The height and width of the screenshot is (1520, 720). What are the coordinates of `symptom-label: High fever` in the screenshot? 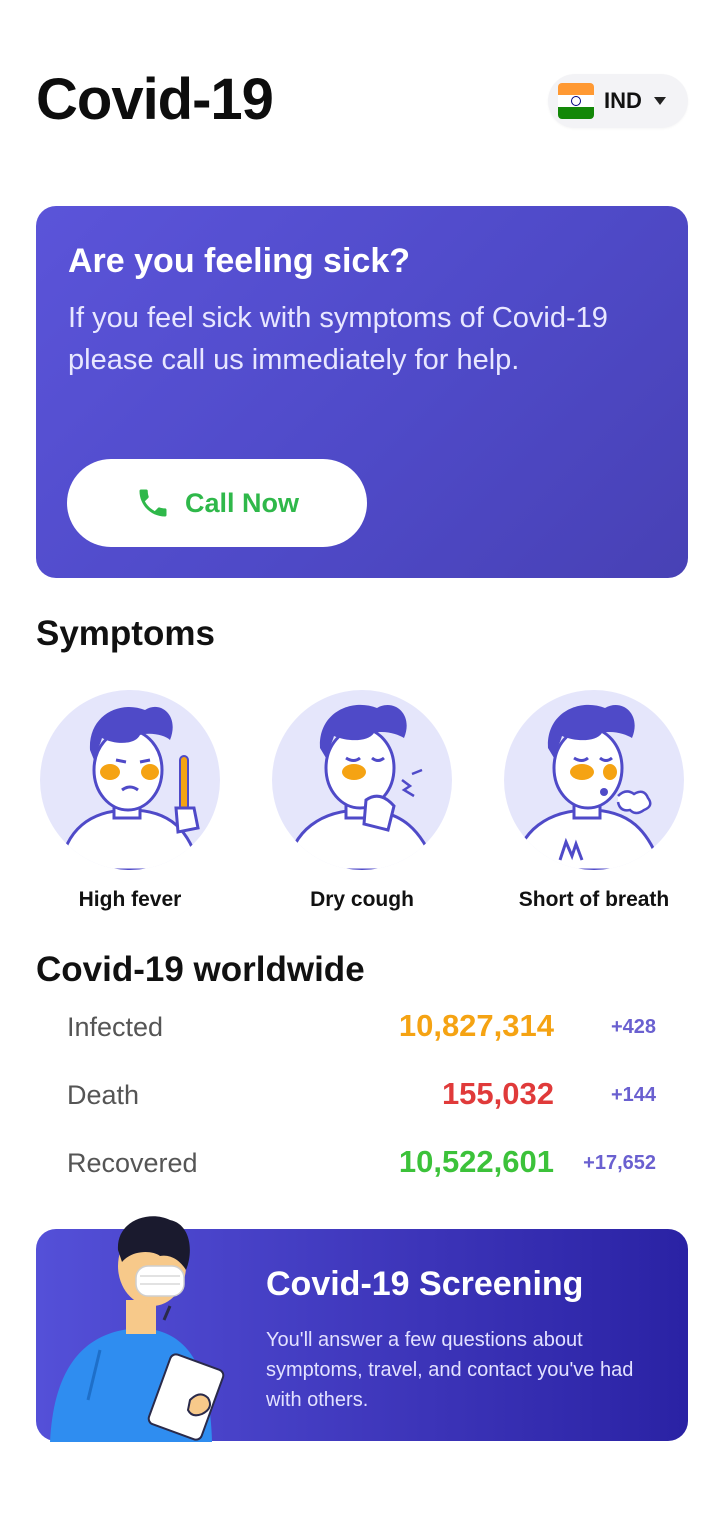 It's located at (130, 899).